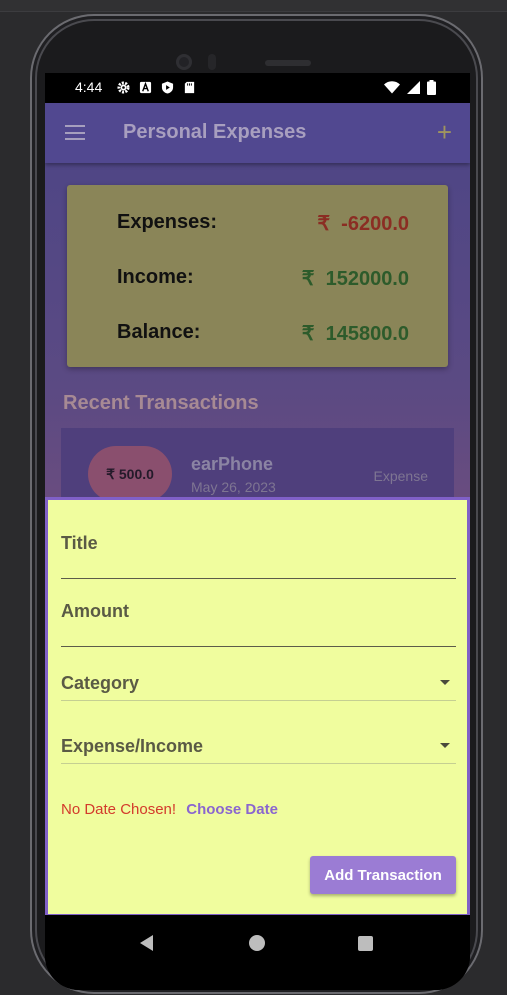 Image resolution: width=507 pixels, height=995 pixels. What do you see at coordinates (132, 746) in the screenshot?
I see `expense-income-dropdown-label: Expense/Income` at bounding box center [132, 746].